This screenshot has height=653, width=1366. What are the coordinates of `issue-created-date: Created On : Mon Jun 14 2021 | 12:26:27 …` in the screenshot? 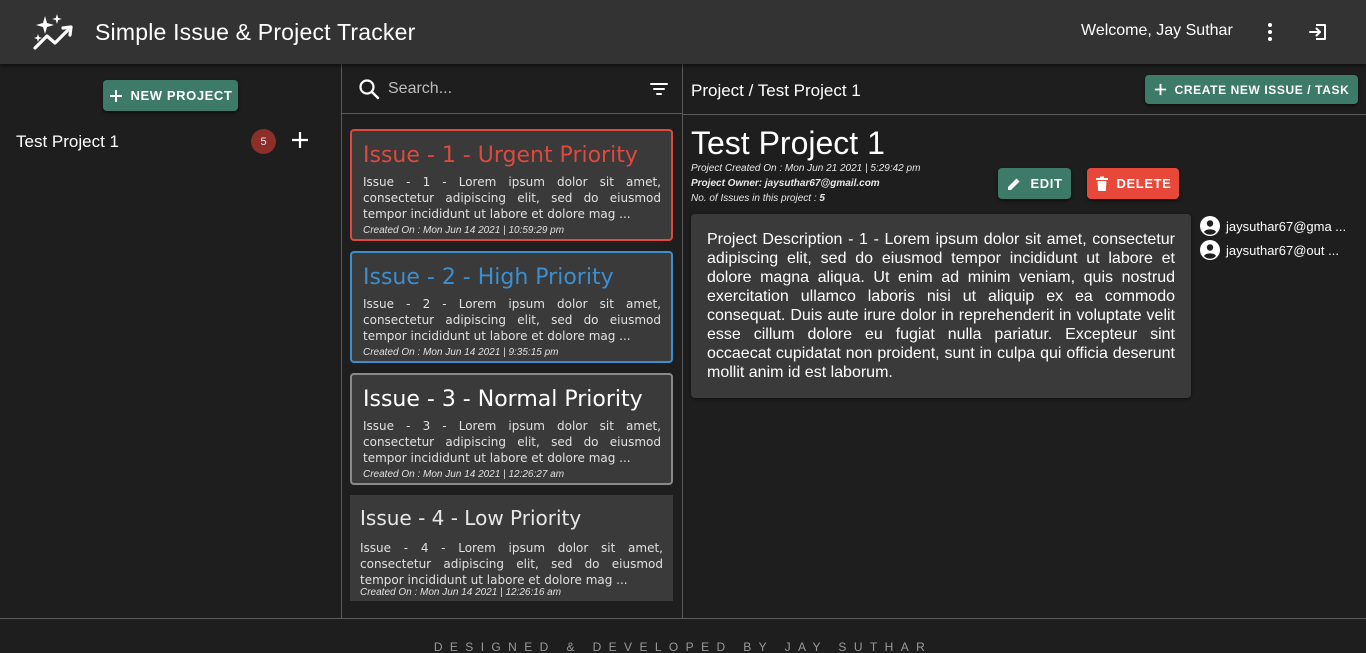 It's located at (464, 474).